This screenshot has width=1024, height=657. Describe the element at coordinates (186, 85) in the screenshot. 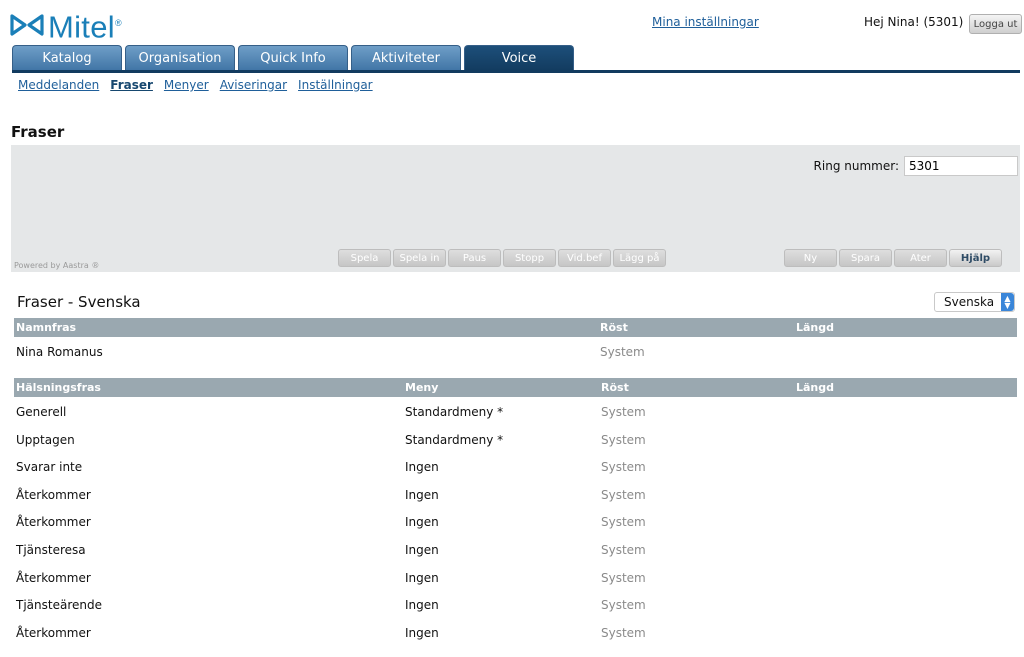

I see `subnav-menyer: Menyer` at that location.